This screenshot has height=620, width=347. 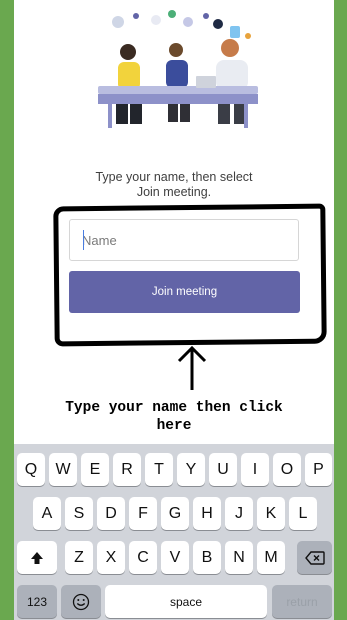 I want to click on key-r: R, so click(x=127, y=469).